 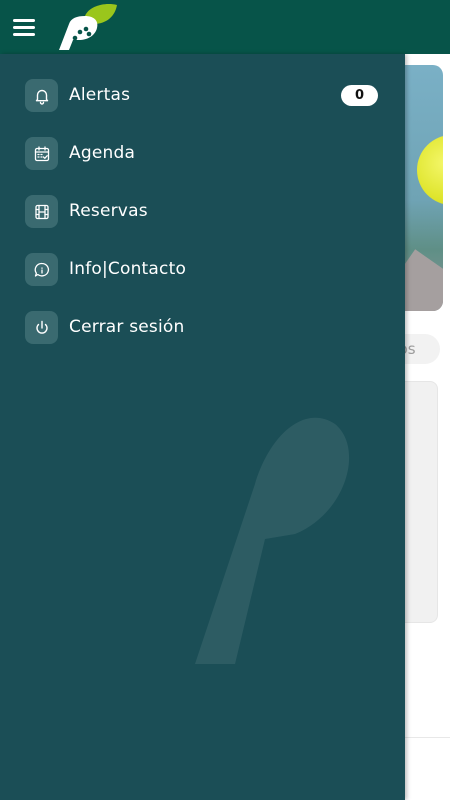 What do you see at coordinates (41, 153) in the screenshot?
I see `calendar-icon` at bounding box center [41, 153].